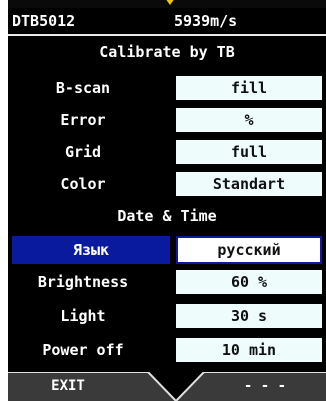 The image size is (326, 401). Describe the element at coordinates (83, 152) in the screenshot. I see `grid-label: Grid` at that location.